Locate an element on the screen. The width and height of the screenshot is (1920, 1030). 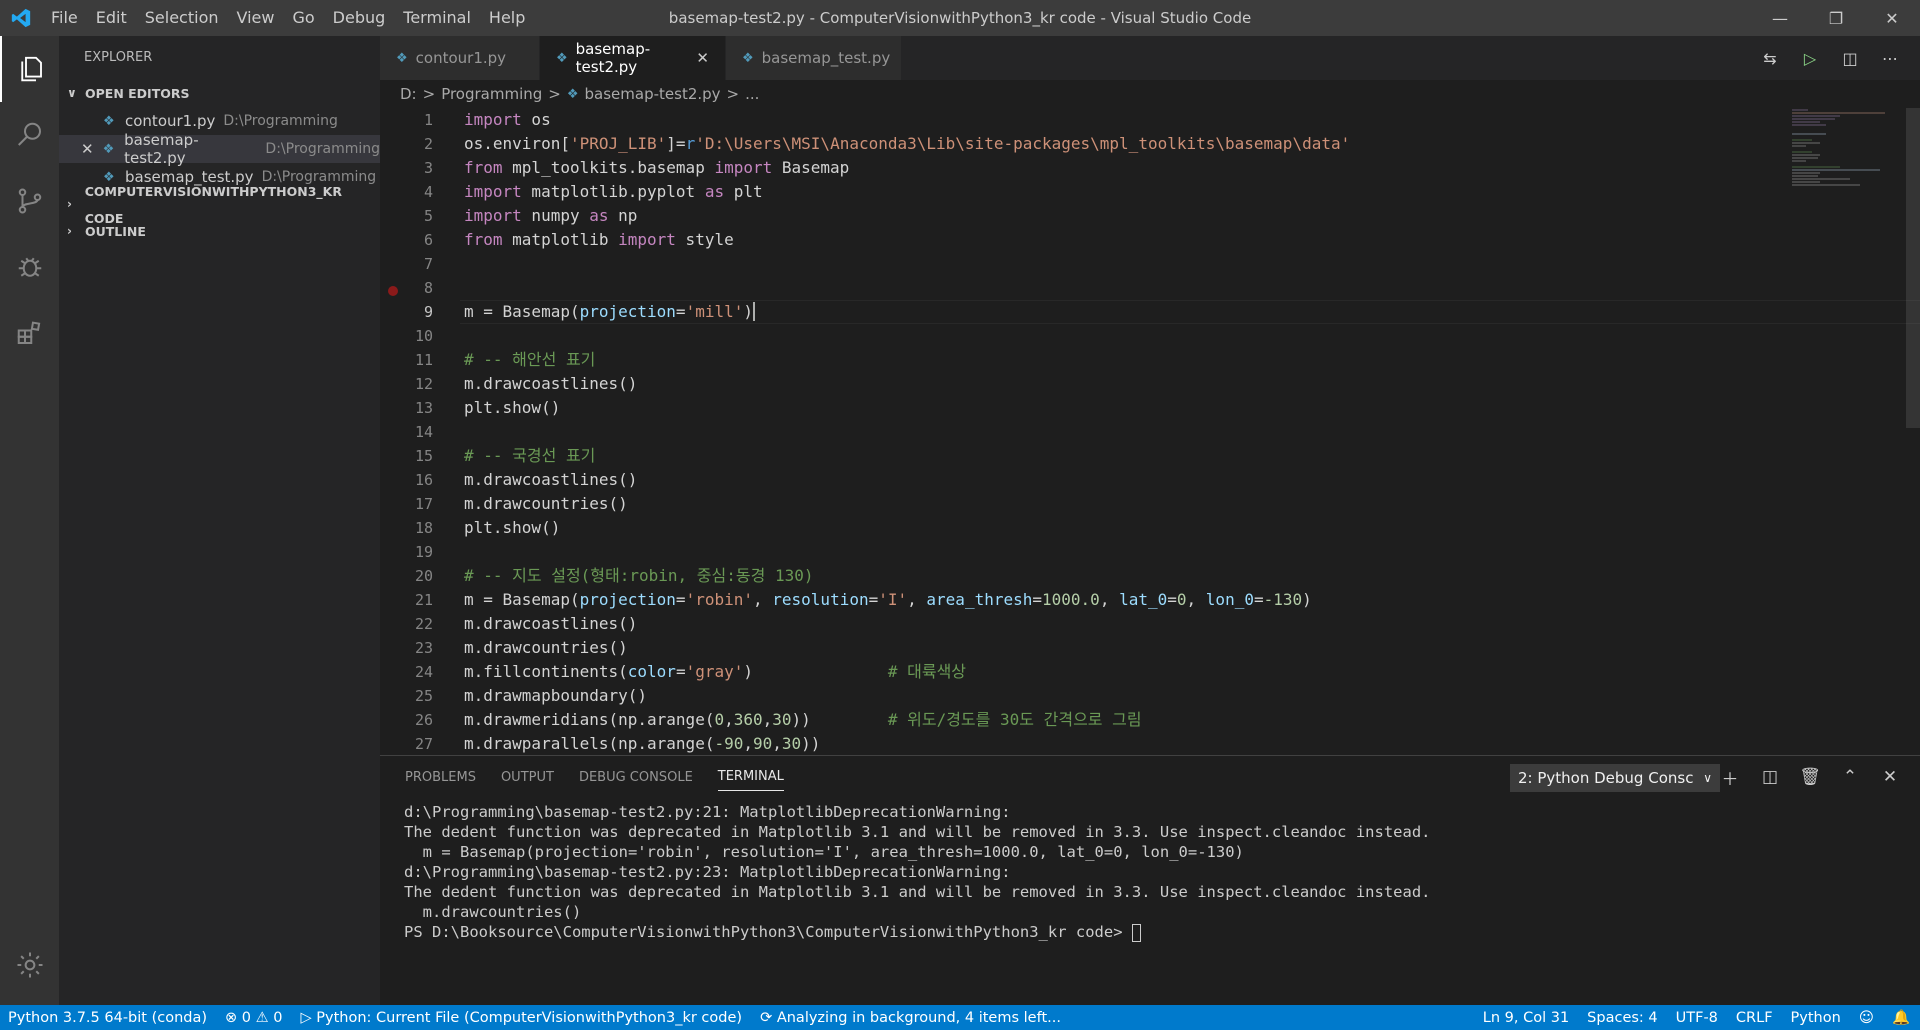
encoding: UTF-8 is located at coordinates (1697, 1018).